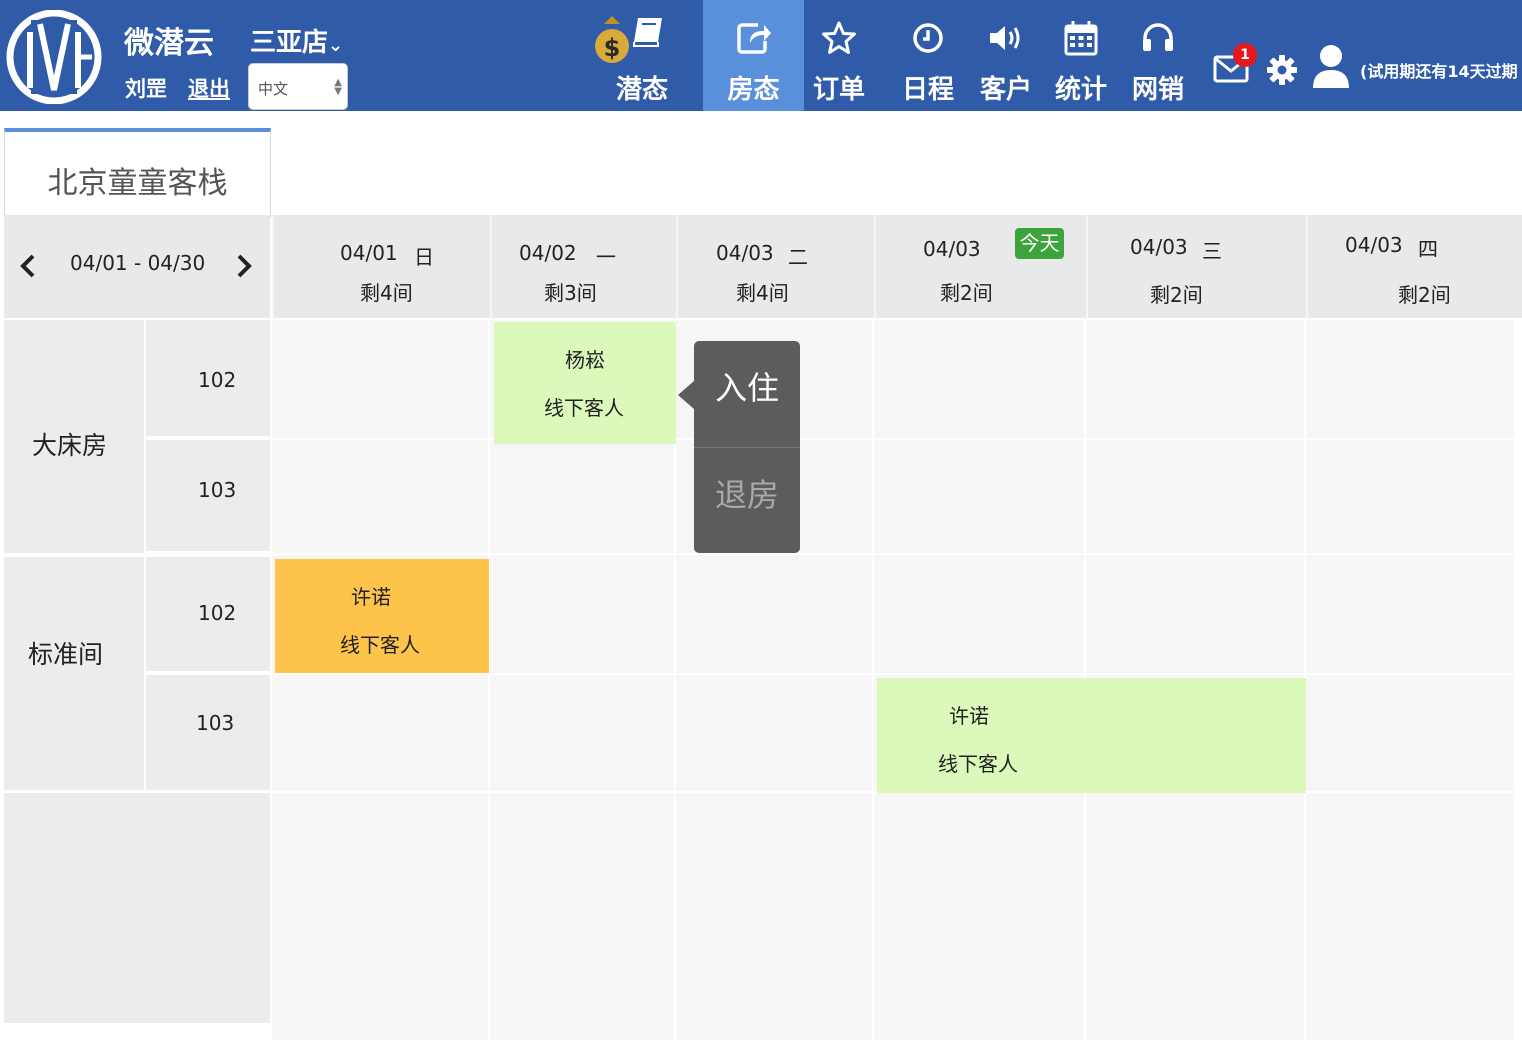 The width and height of the screenshot is (1522, 1042). I want to click on nav-qiantai: $ 潜态, so click(630, 55).